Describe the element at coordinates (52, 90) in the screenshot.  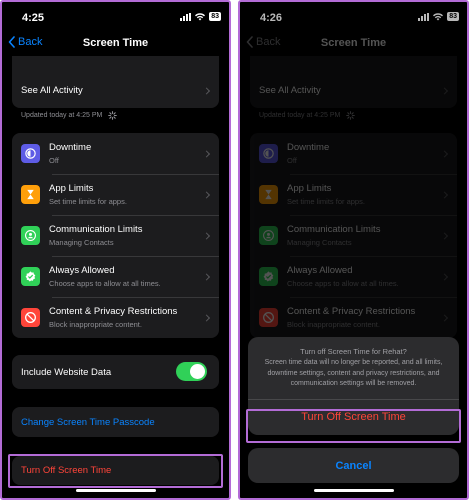
I see `see-all-activity-label: See All Activity` at that location.